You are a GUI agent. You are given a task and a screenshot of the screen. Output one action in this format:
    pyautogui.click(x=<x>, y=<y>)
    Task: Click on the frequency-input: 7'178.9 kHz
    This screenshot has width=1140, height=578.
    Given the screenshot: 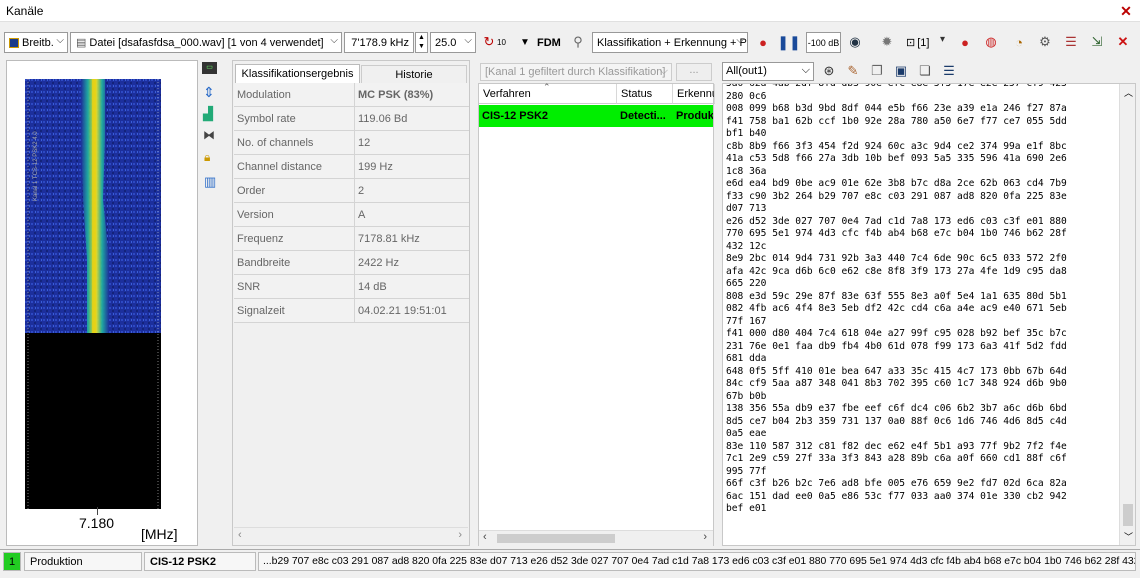 What is the action you would take?
    pyautogui.click(x=379, y=42)
    